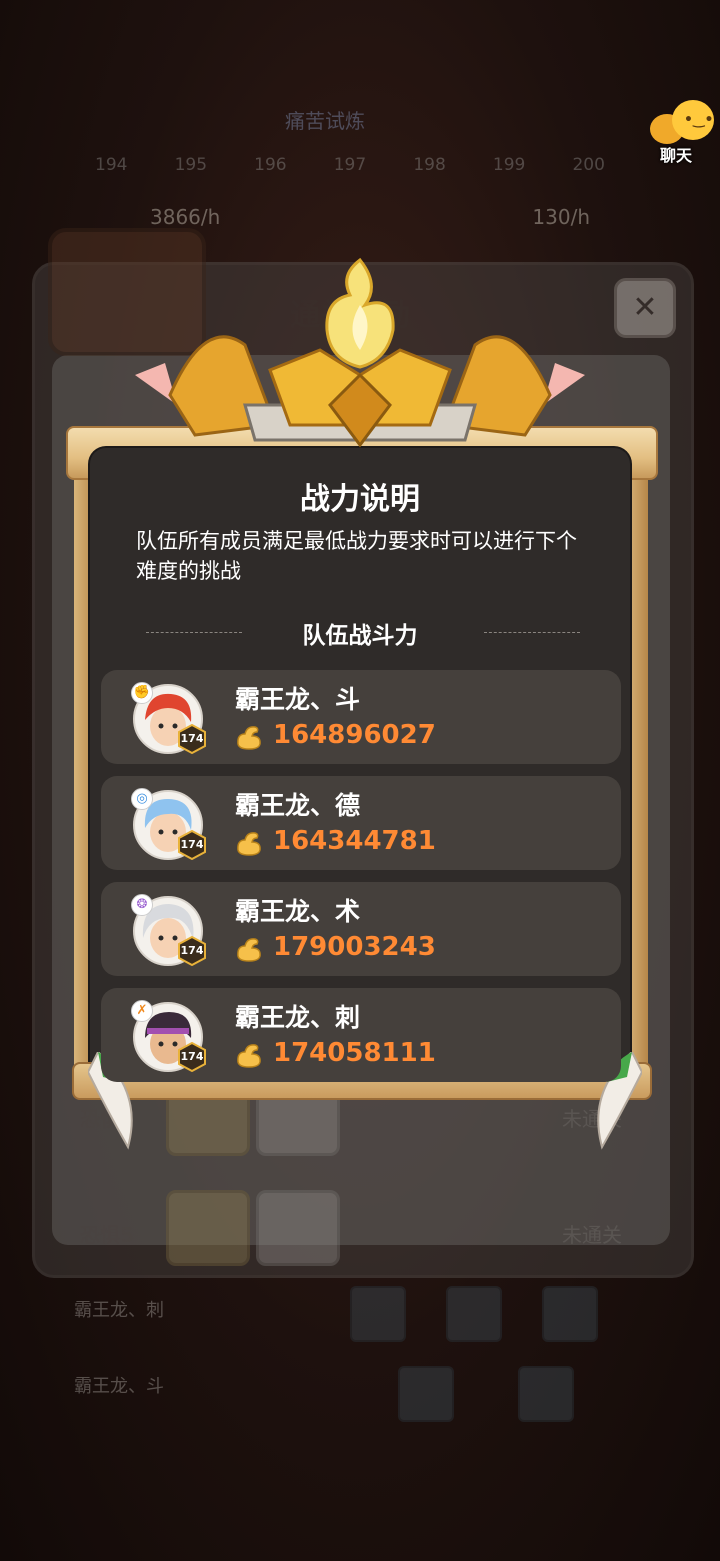 The image size is (720, 1561). Describe the element at coordinates (168, 1036) in the screenshot. I see `hero-avatar: ✗ 174` at that location.